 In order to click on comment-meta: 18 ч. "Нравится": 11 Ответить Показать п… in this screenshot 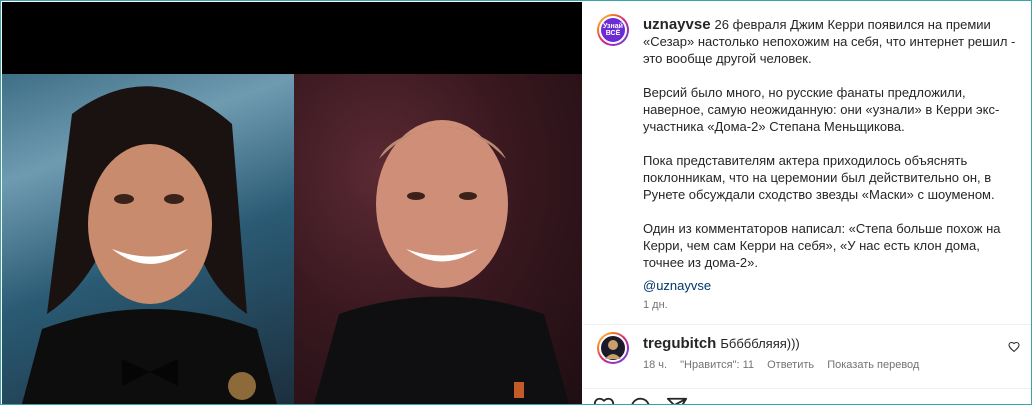, I will do `click(786, 365)`.